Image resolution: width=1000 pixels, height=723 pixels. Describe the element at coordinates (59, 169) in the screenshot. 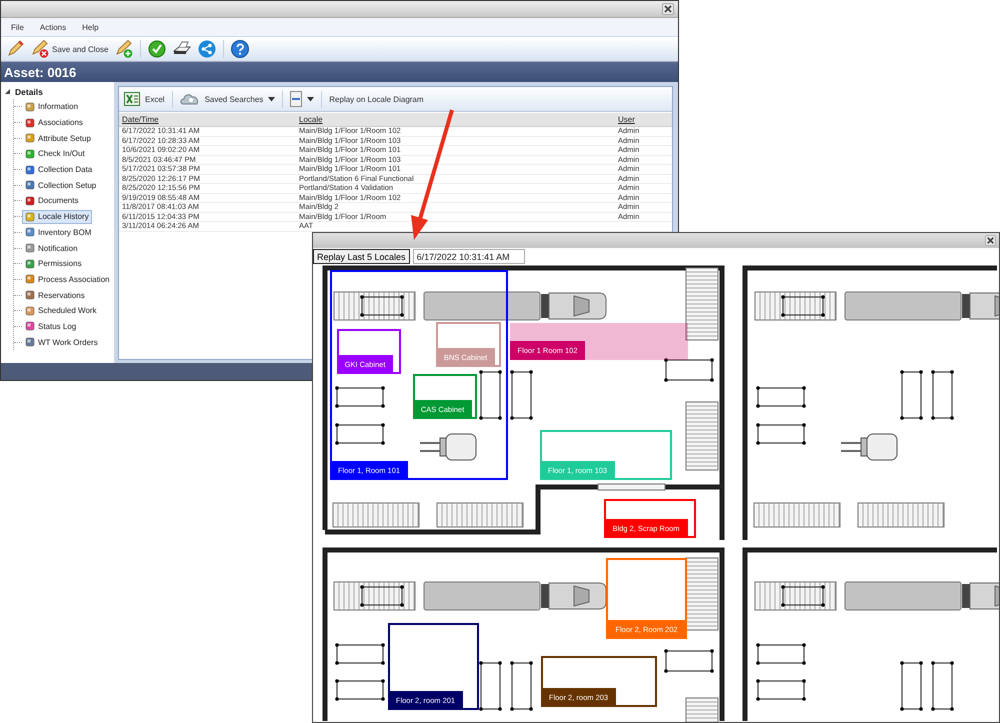

I see `tree-item: Collection Data` at that location.